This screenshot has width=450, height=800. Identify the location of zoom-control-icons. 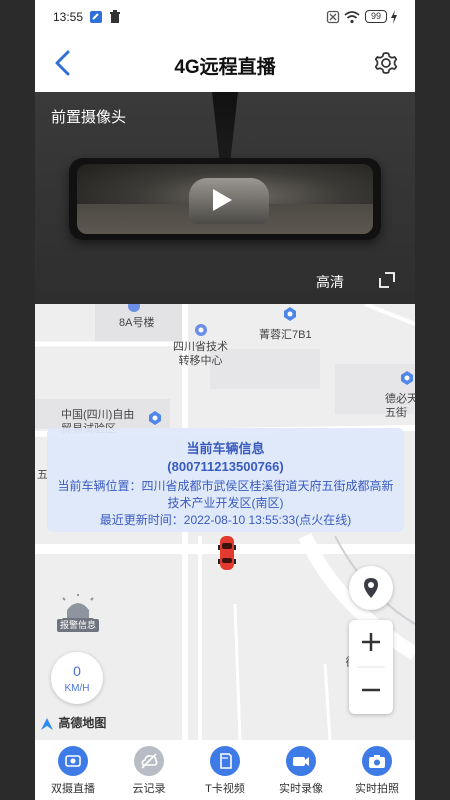
(371, 662).